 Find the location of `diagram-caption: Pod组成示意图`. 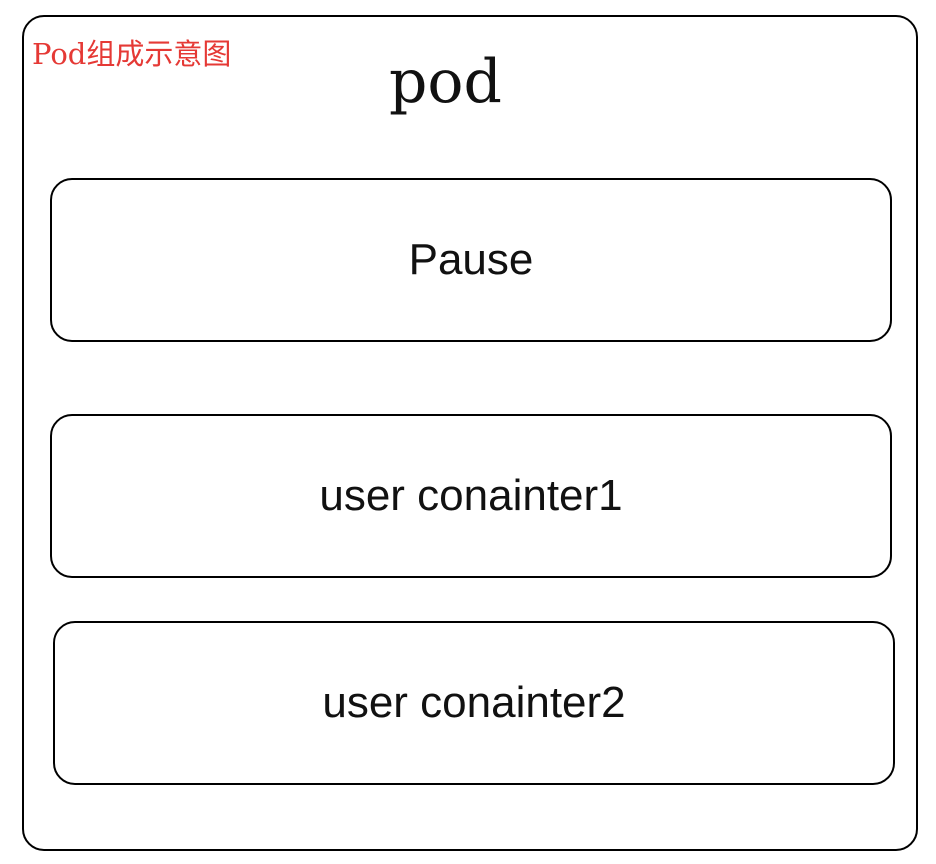

diagram-caption: Pod组成示意图 is located at coordinates (132, 54).